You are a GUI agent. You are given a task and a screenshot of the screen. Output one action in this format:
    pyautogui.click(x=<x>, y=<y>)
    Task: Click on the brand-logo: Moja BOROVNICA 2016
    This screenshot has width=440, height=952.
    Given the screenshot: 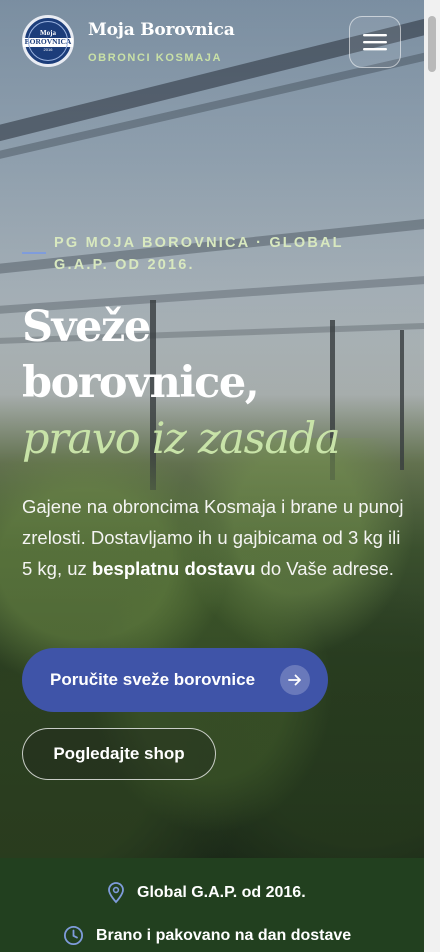 What is the action you would take?
    pyautogui.click(x=48, y=41)
    